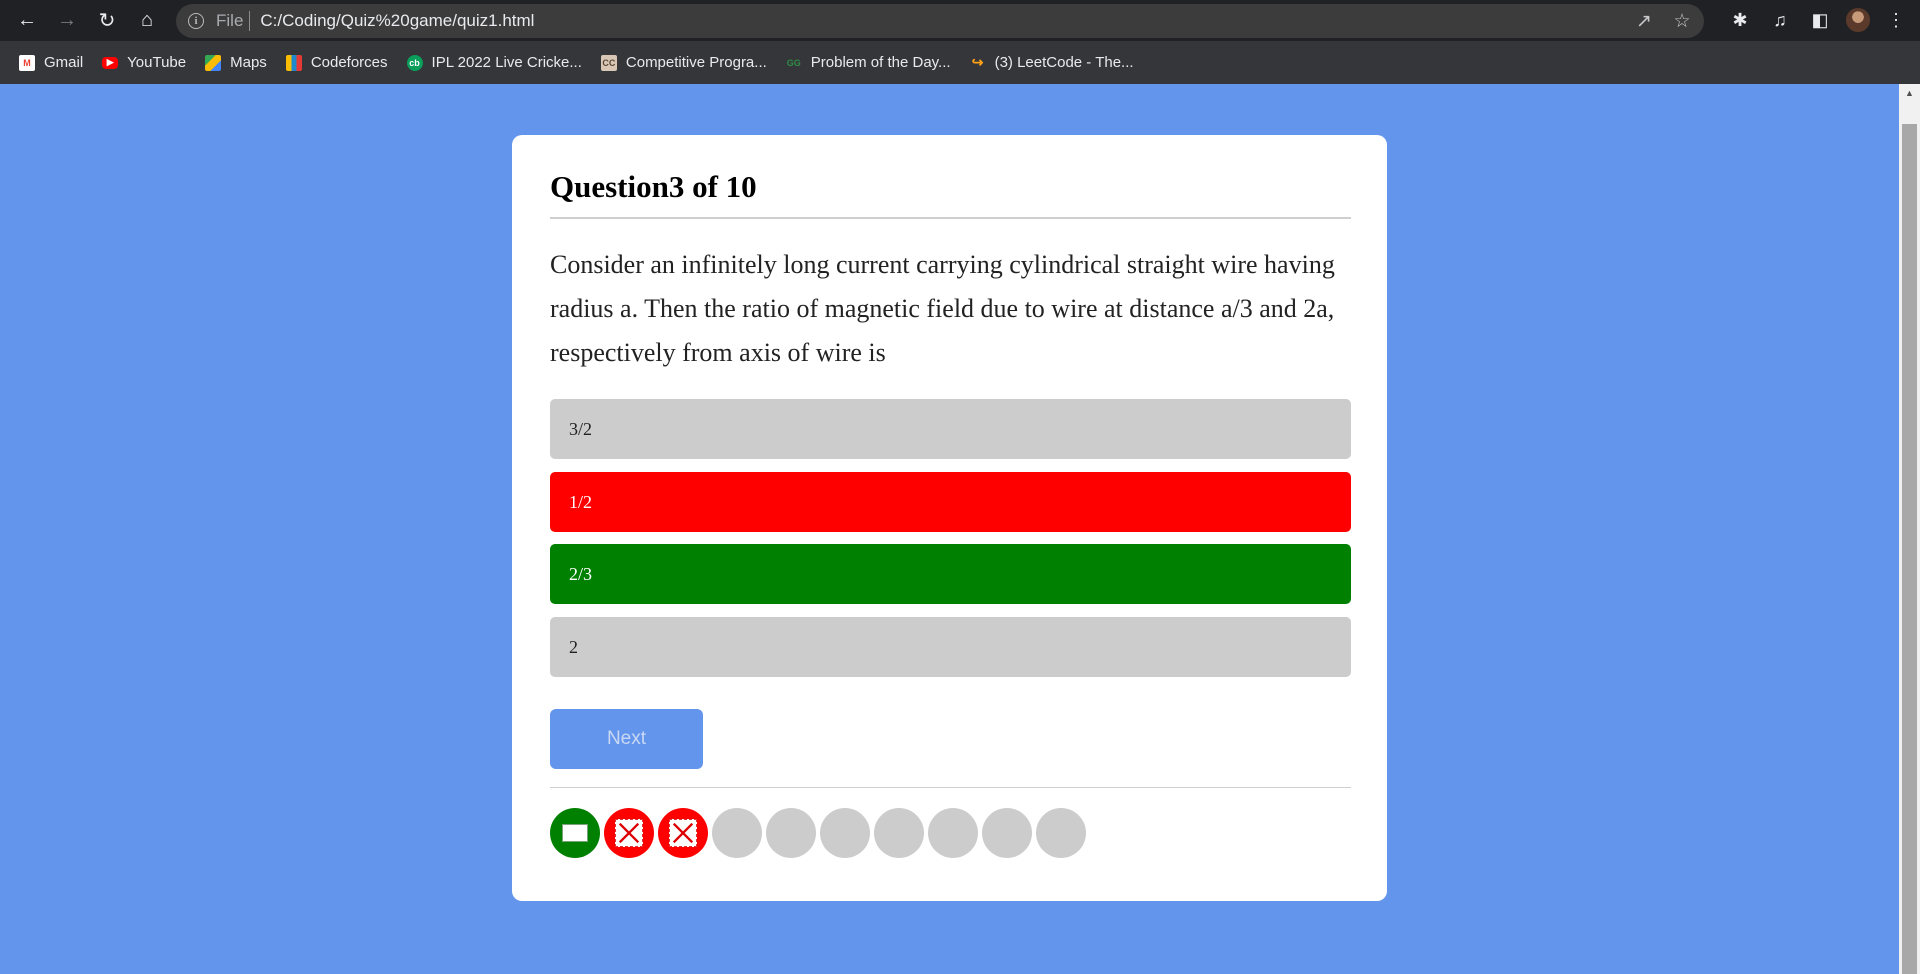  I want to click on share-icon: ↗, so click(1644, 21).